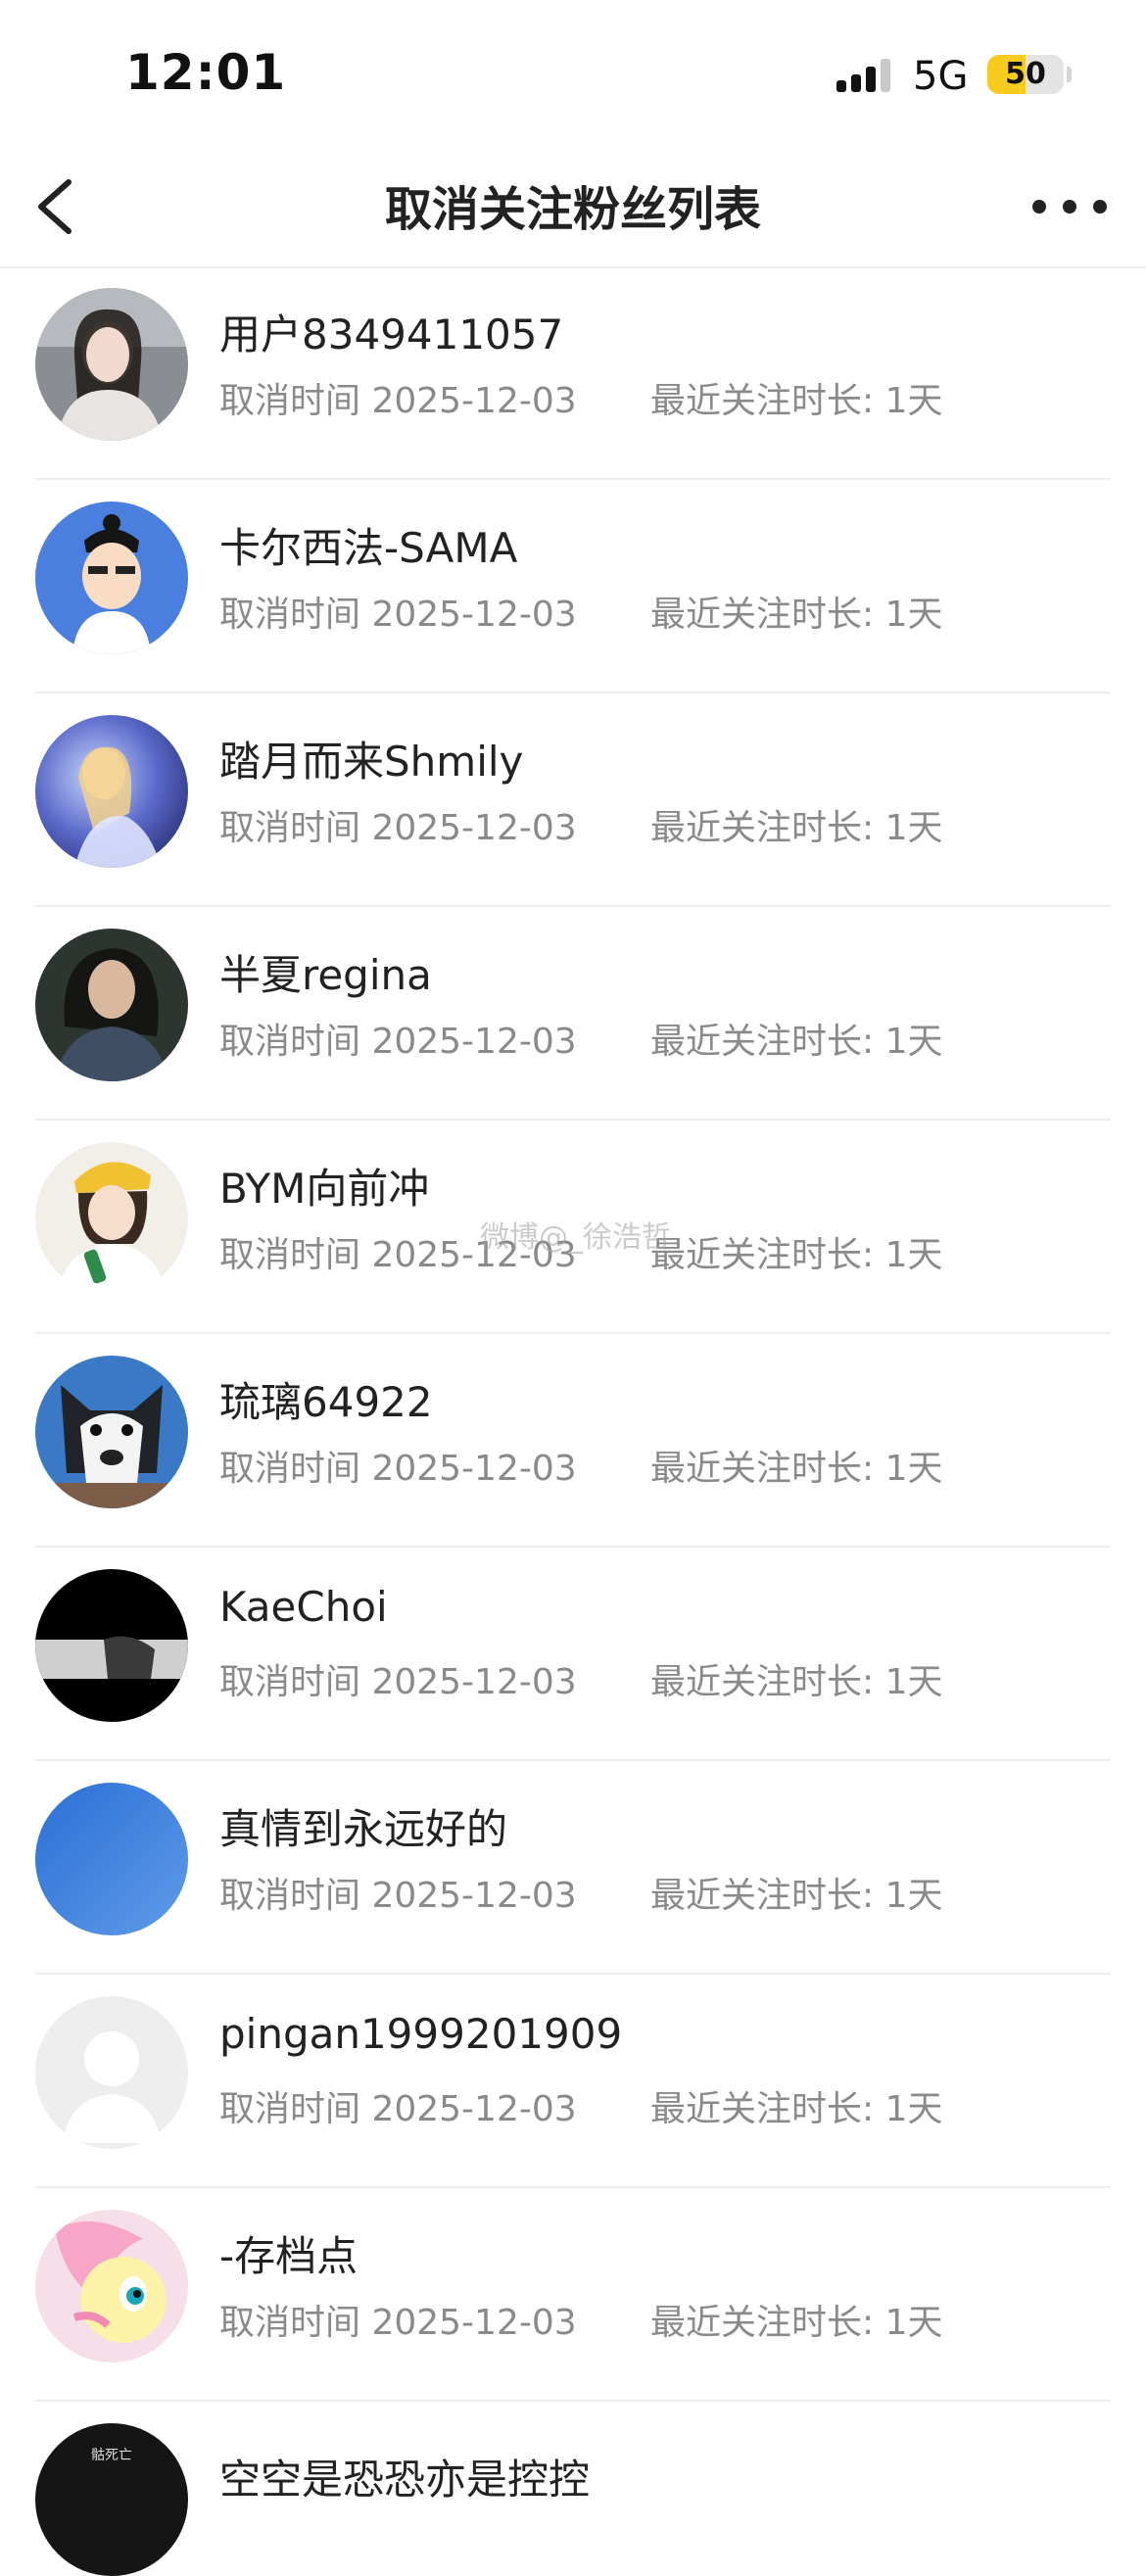 The height and width of the screenshot is (2576, 1146). Describe the element at coordinates (1069, 74) in the screenshot. I see `battery-tip` at that location.